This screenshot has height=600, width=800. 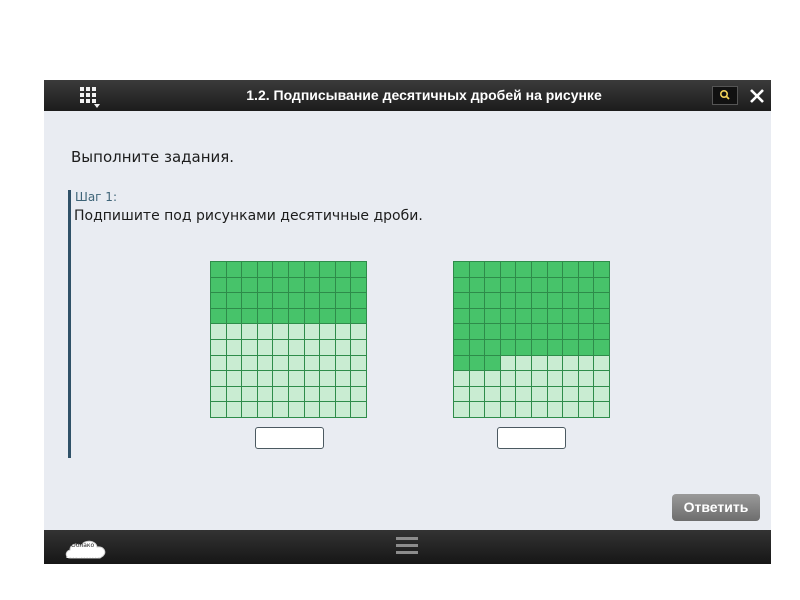 What do you see at coordinates (716, 507) in the screenshot?
I see `answer-button: Ответить` at bounding box center [716, 507].